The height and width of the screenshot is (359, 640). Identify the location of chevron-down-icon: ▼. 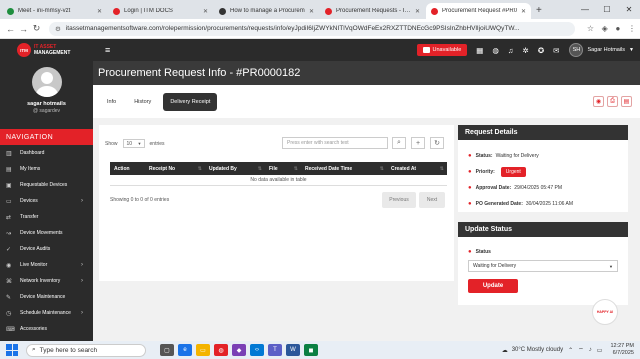
(631, 50).